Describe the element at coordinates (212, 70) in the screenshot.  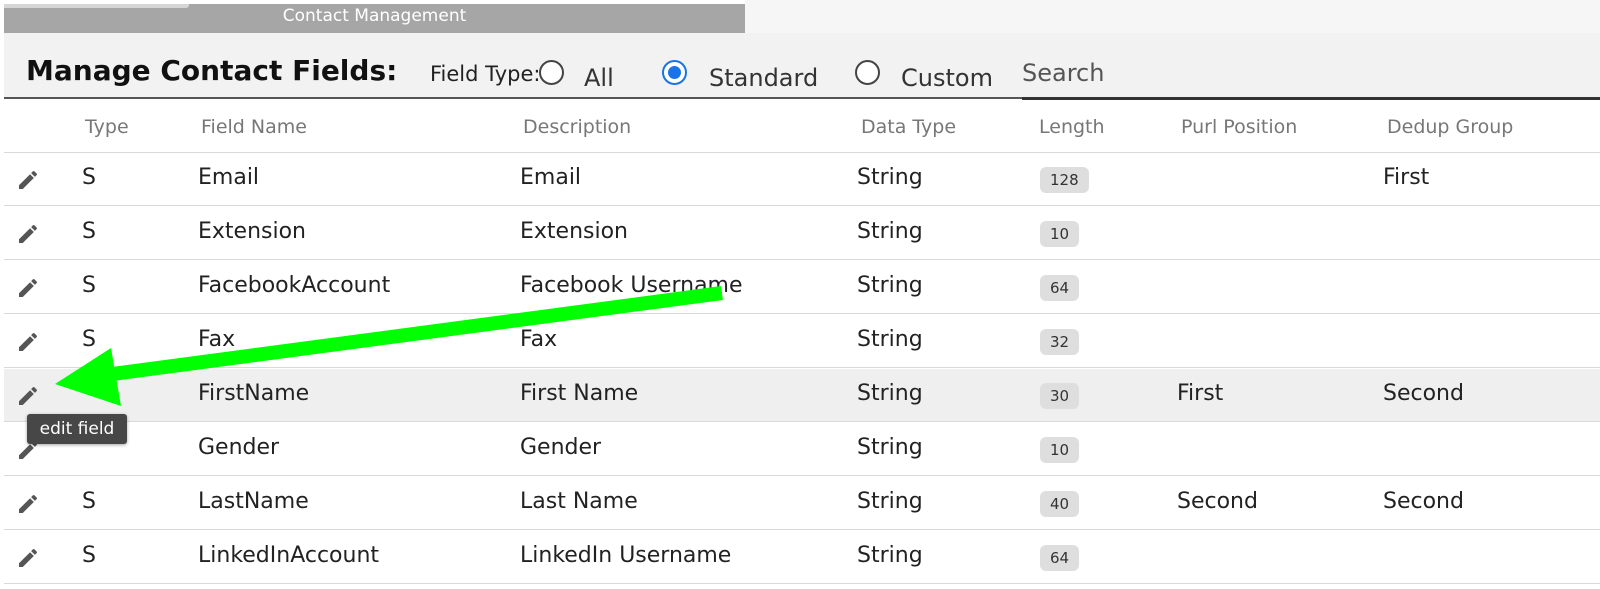
I see `page-title: Manage Contact Fields:` at that location.